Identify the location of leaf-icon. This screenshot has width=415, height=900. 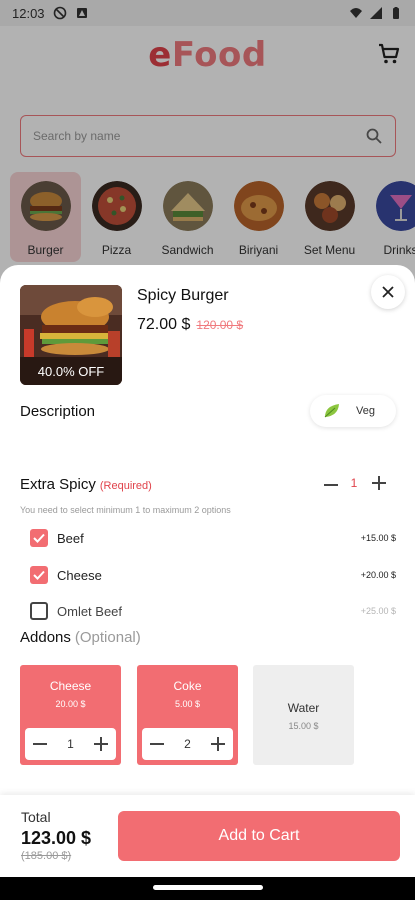
(331, 411).